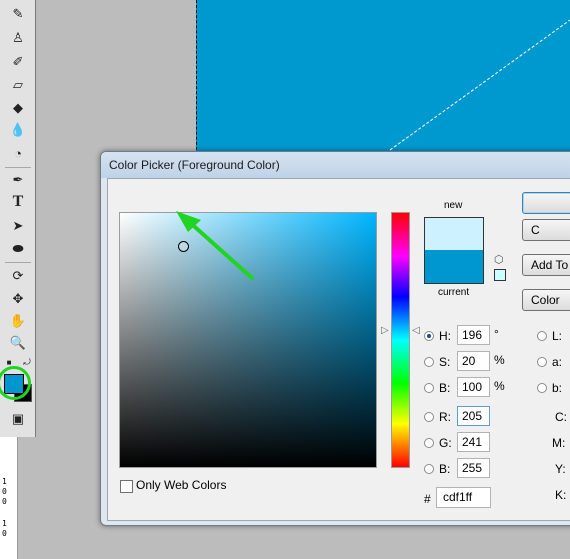 Image resolution: width=570 pixels, height=559 pixels. Describe the element at coordinates (181, 485) in the screenshot. I see `only-web-colors-label: Only Web Colors` at that location.